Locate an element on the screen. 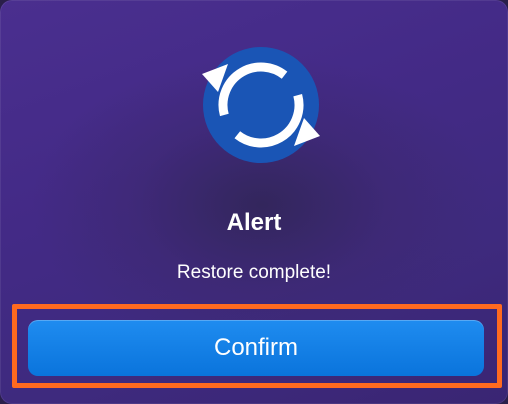 The height and width of the screenshot is (404, 508). confirm-button: Confirm is located at coordinates (256, 348).